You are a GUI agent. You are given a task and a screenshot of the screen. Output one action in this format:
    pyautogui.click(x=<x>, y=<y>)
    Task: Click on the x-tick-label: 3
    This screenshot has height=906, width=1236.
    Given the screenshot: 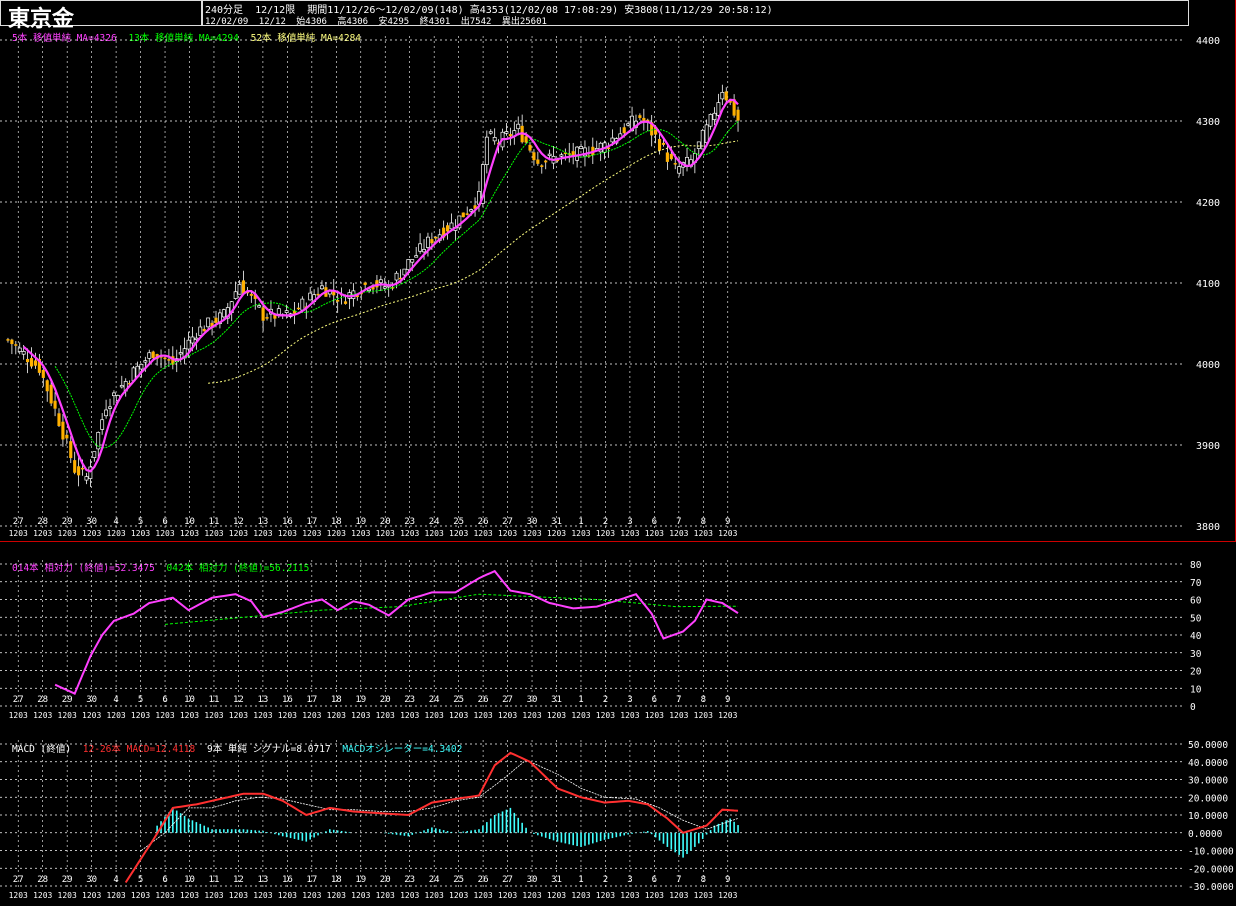 What is the action you would take?
    pyautogui.click(x=629, y=522)
    